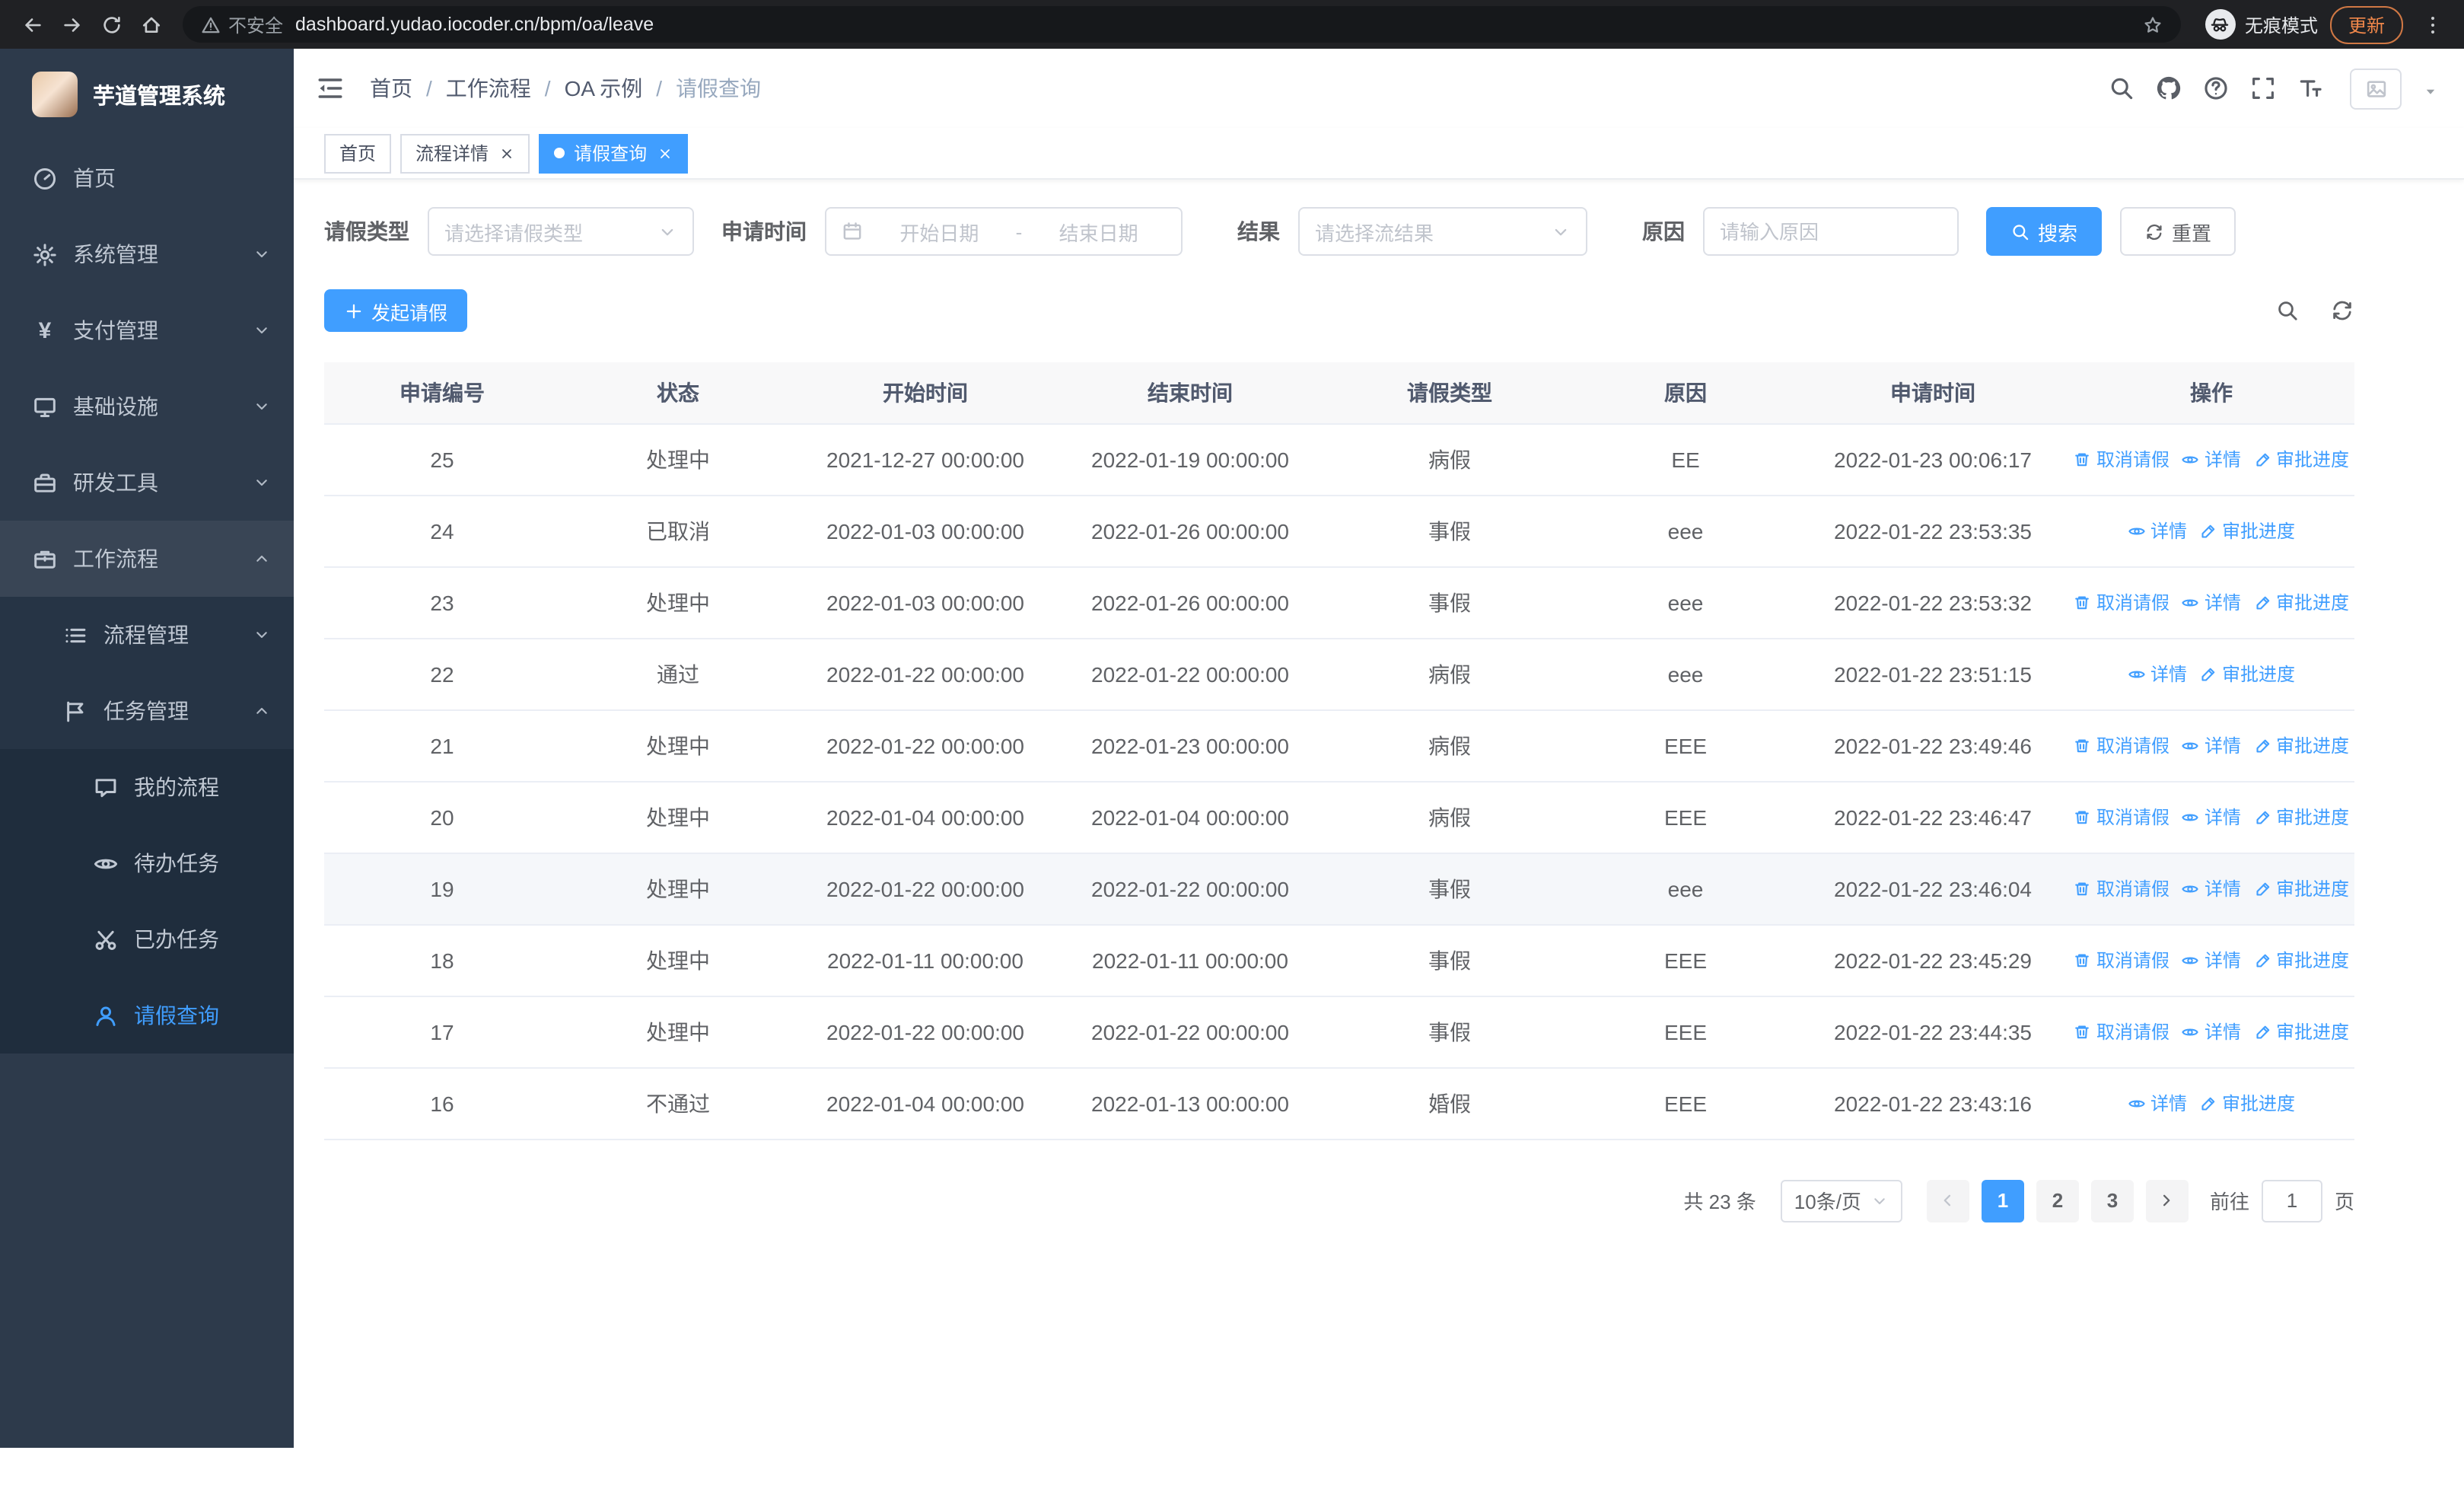 The image size is (2464, 1495). What do you see at coordinates (45, 254) in the screenshot?
I see `gear-icon` at bounding box center [45, 254].